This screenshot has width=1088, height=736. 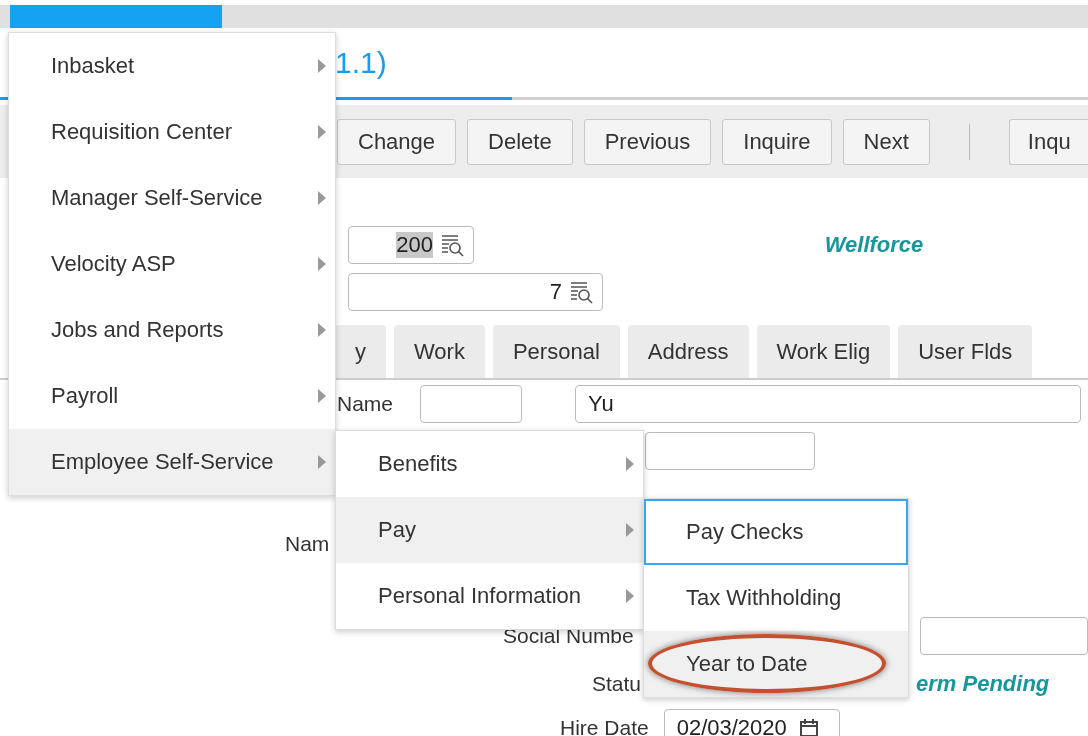 I want to click on toolbar-button: Previous, so click(x=647, y=141).